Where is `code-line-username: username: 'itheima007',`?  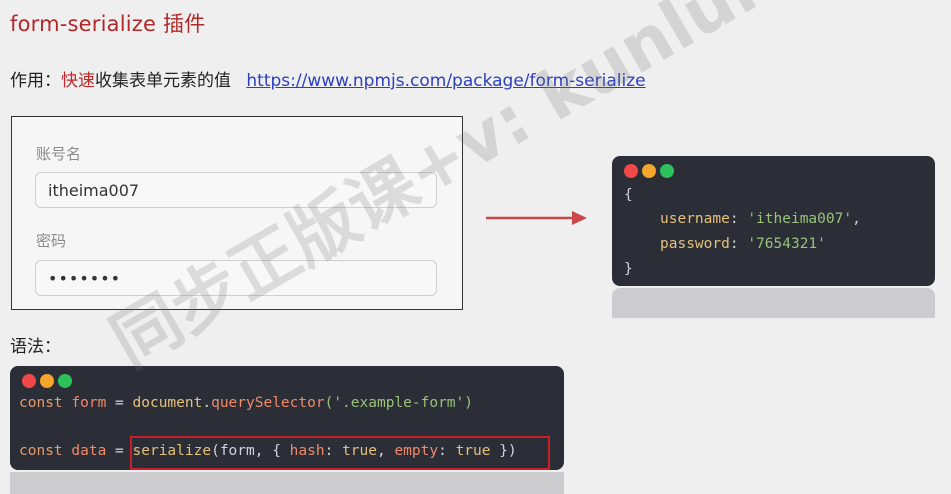 code-line-username: username: 'itheima007', is located at coordinates (760, 219).